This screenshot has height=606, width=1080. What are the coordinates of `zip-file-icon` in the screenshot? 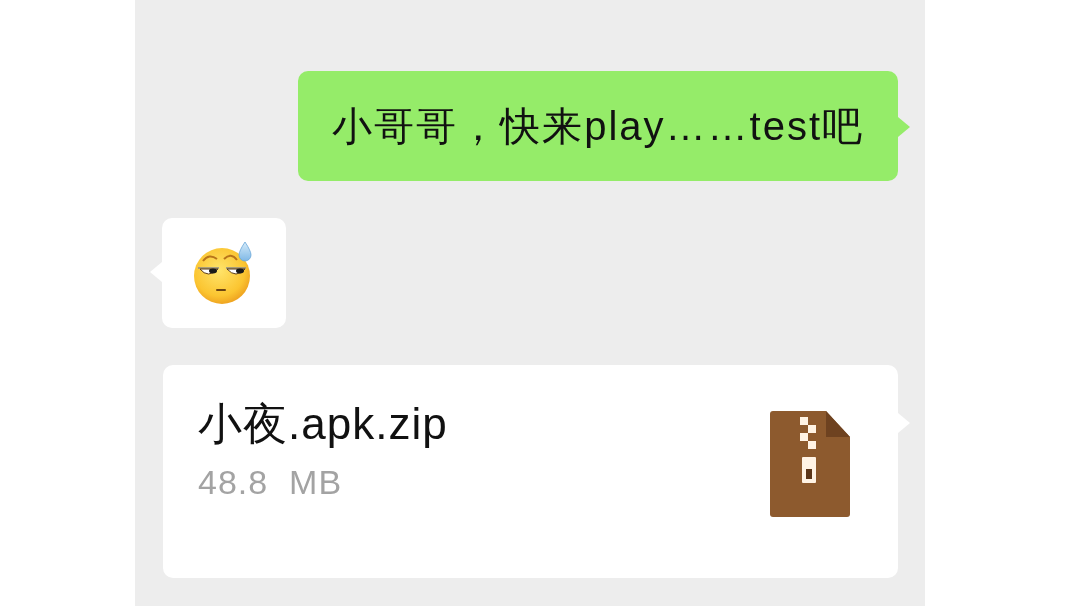 It's located at (810, 464).